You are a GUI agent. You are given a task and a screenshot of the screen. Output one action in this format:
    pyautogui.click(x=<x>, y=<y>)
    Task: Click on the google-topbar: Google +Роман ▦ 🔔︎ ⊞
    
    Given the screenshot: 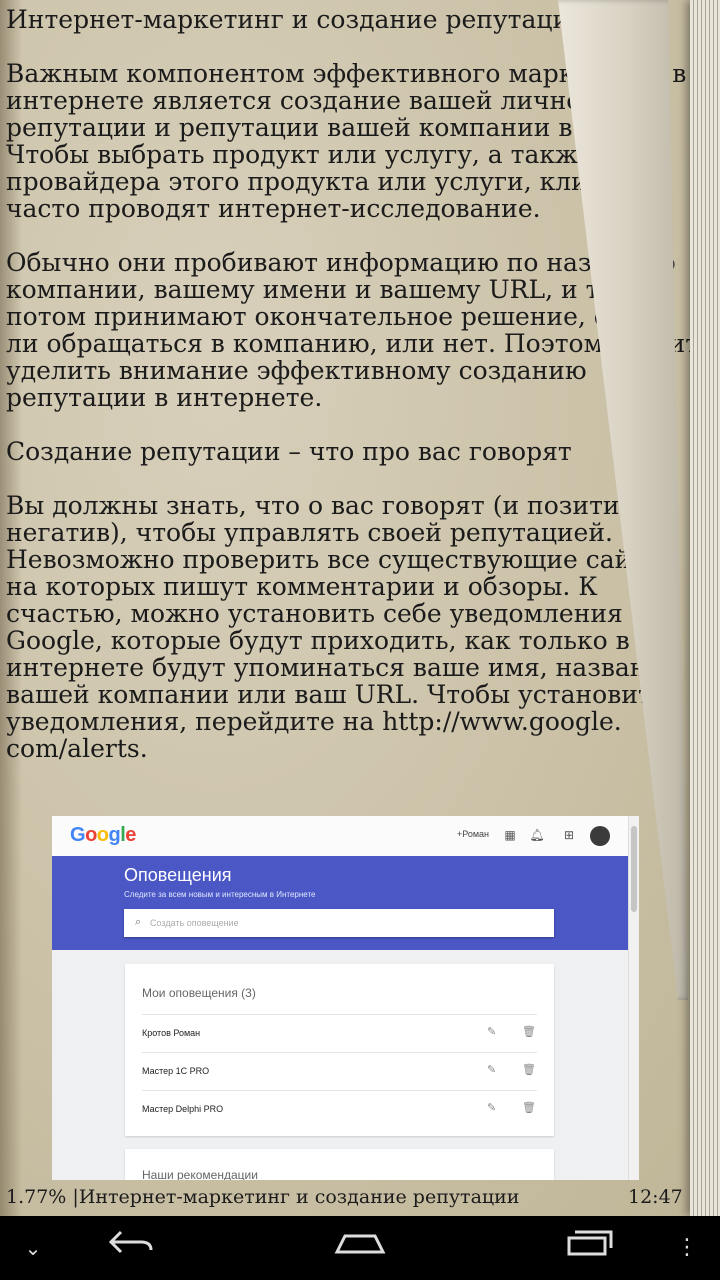 What is the action you would take?
    pyautogui.click(x=345, y=836)
    